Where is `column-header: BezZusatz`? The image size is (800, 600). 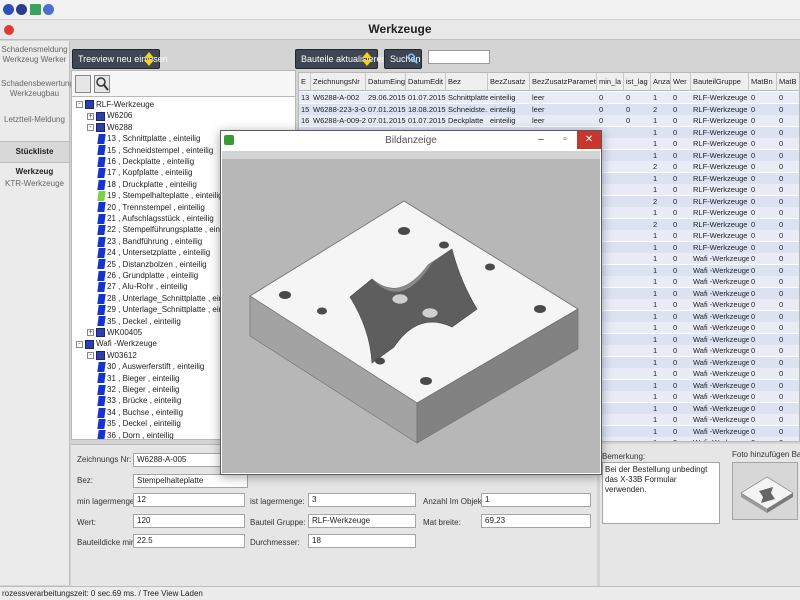 column-header: BezZusatz is located at coordinates (509, 82).